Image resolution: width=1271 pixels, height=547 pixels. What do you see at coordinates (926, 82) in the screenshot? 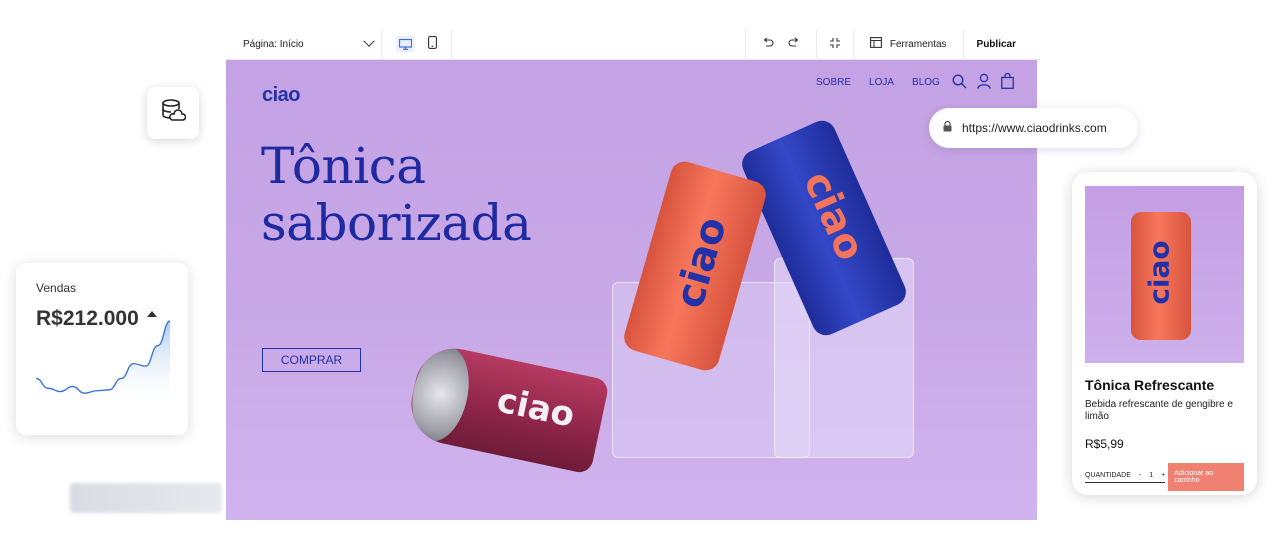
I see `nav-item-blog: BLOG` at bounding box center [926, 82].